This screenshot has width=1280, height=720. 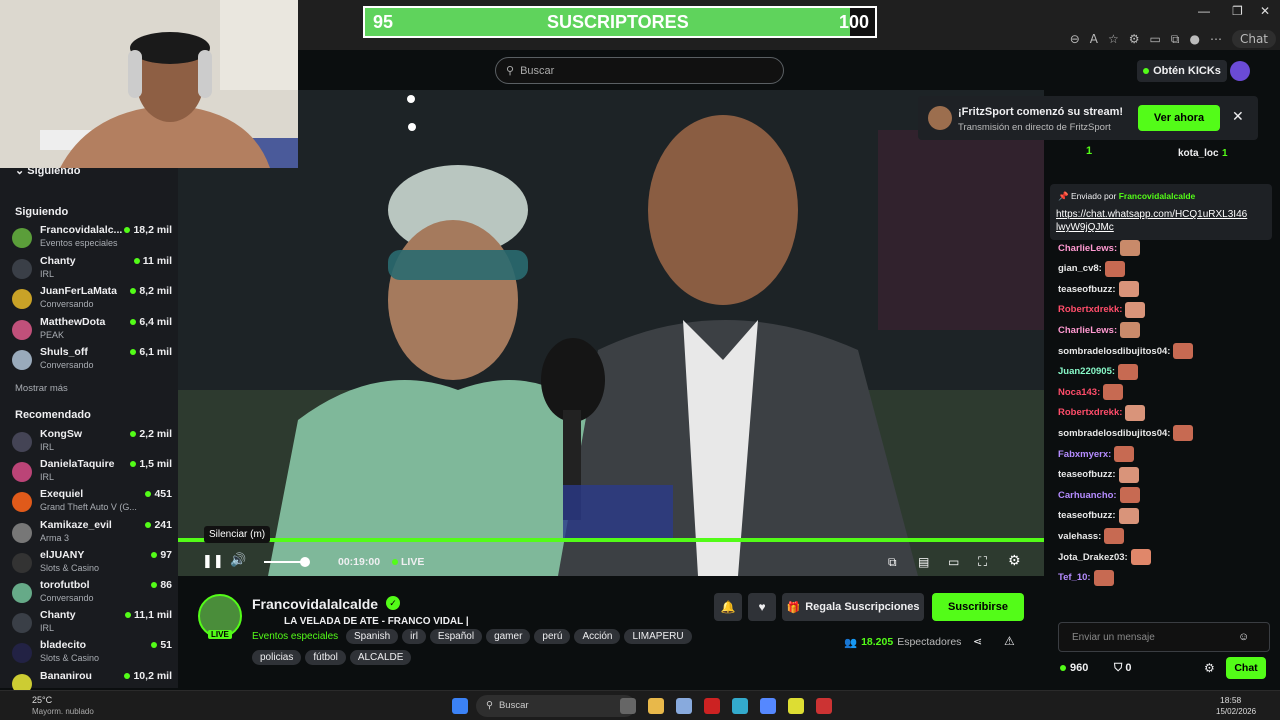 What do you see at coordinates (656, 706) in the screenshot?
I see `file-explorer-icon` at bounding box center [656, 706].